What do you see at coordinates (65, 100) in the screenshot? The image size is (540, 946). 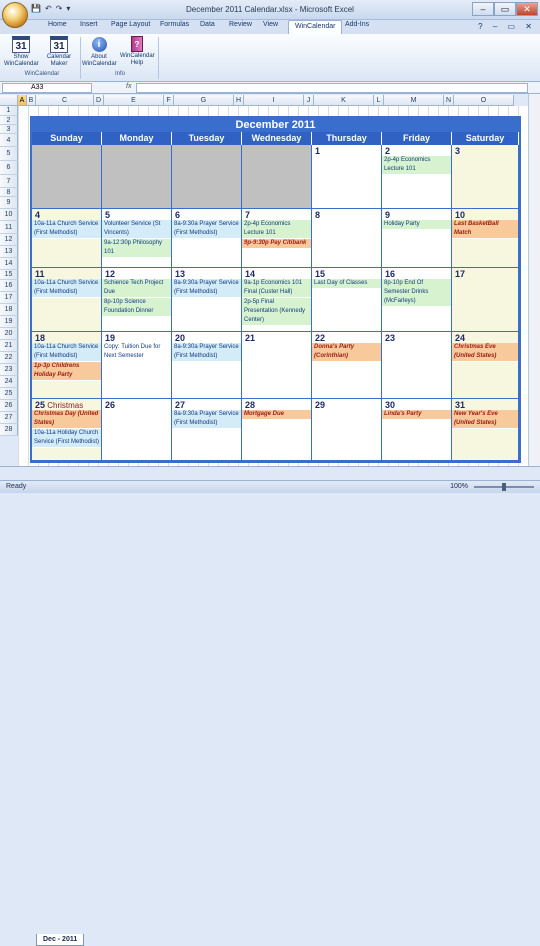 I see `column-header: C` at bounding box center [65, 100].